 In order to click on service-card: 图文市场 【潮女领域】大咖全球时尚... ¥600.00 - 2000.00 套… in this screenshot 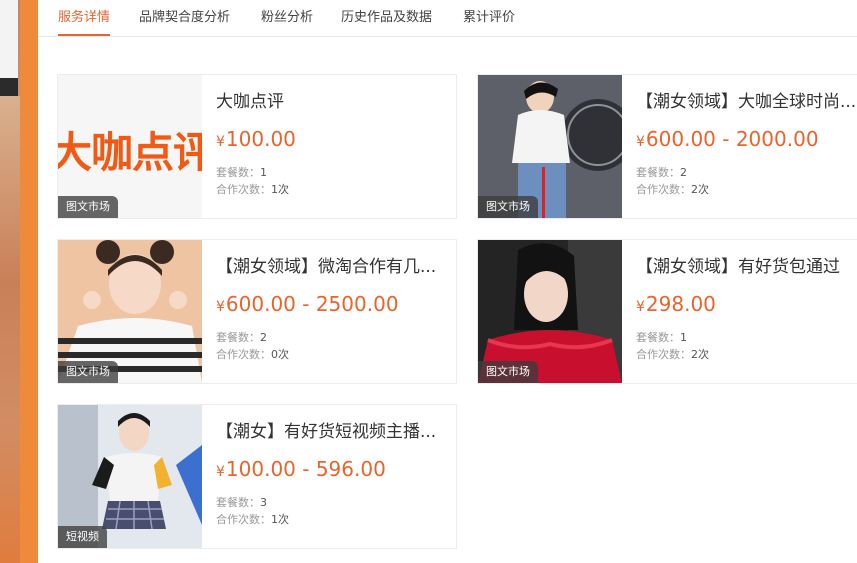, I will do `click(667, 146)`.